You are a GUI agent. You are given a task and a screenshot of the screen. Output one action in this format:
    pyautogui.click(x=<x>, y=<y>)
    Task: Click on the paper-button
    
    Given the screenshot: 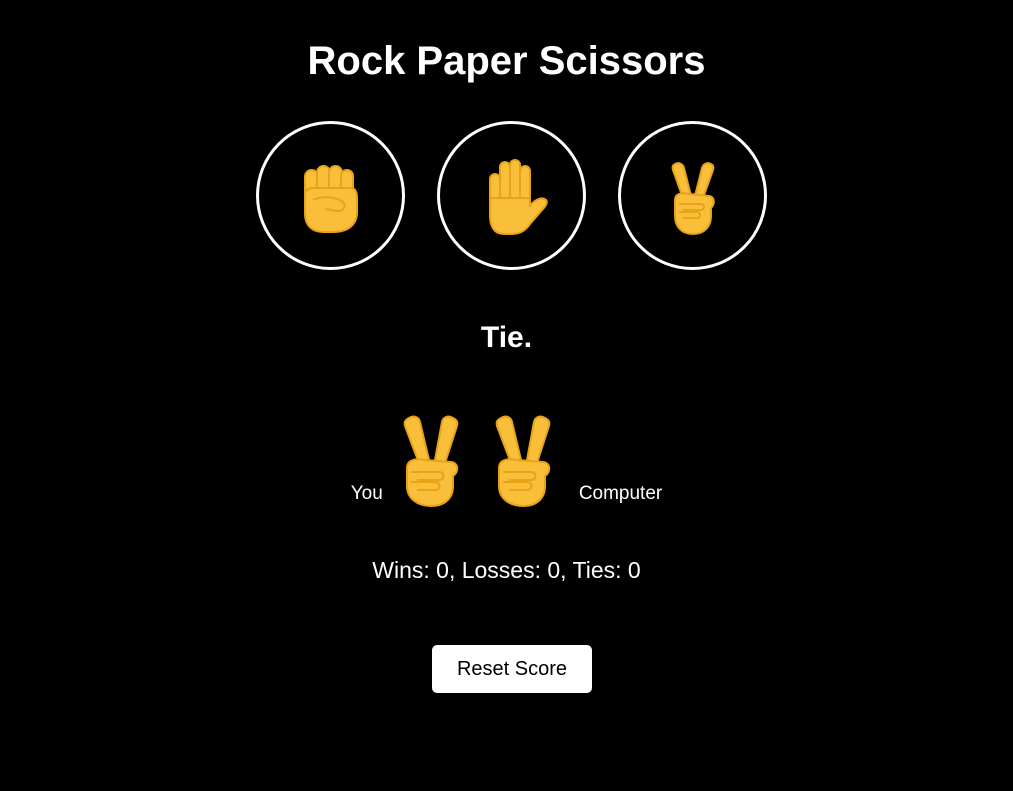 What is the action you would take?
    pyautogui.click(x=511, y=195)
    